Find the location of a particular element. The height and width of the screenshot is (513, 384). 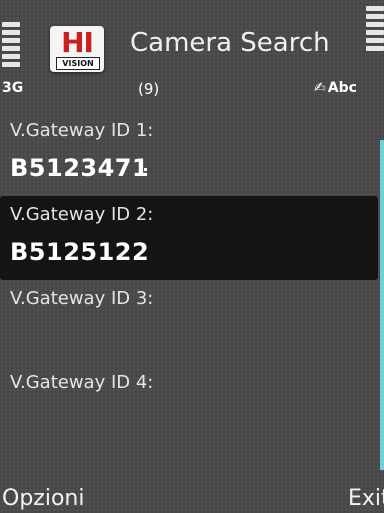

gateway-id-3-label: V.Gateway ID 3: is located at coordinates (82, 298).